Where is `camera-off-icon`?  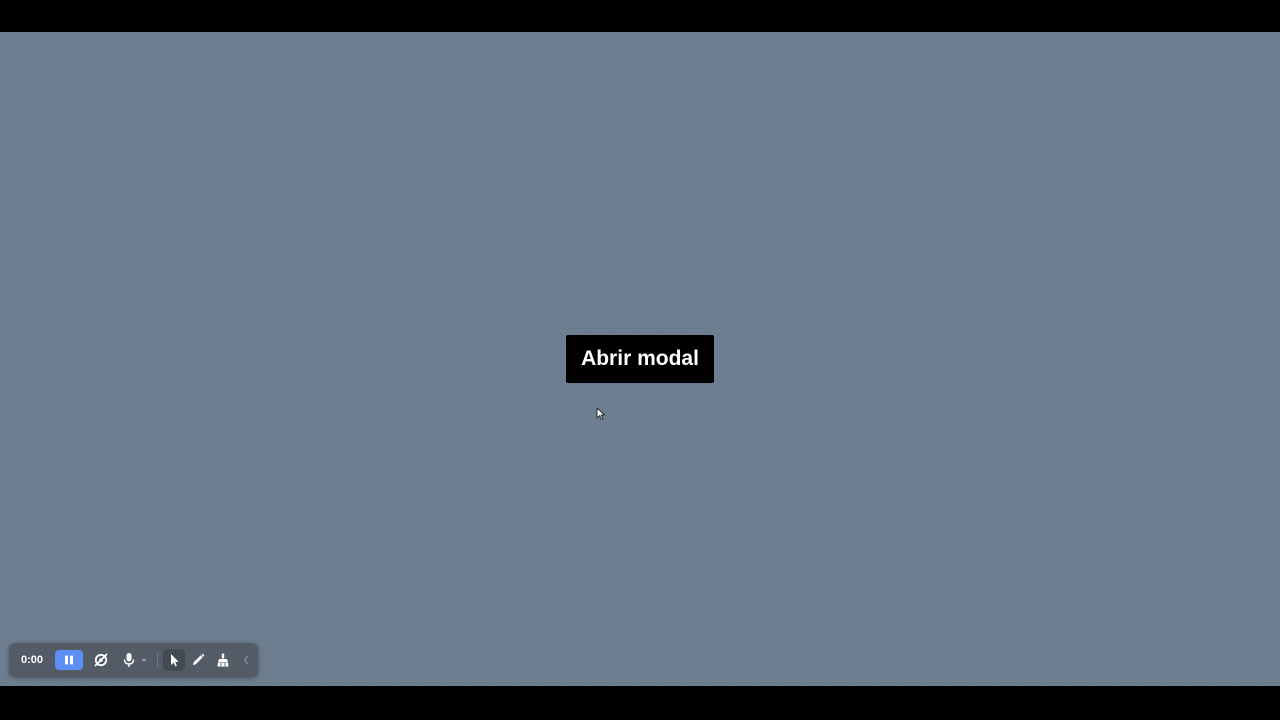 camera-off-icon is located at coordinates (101, 660).